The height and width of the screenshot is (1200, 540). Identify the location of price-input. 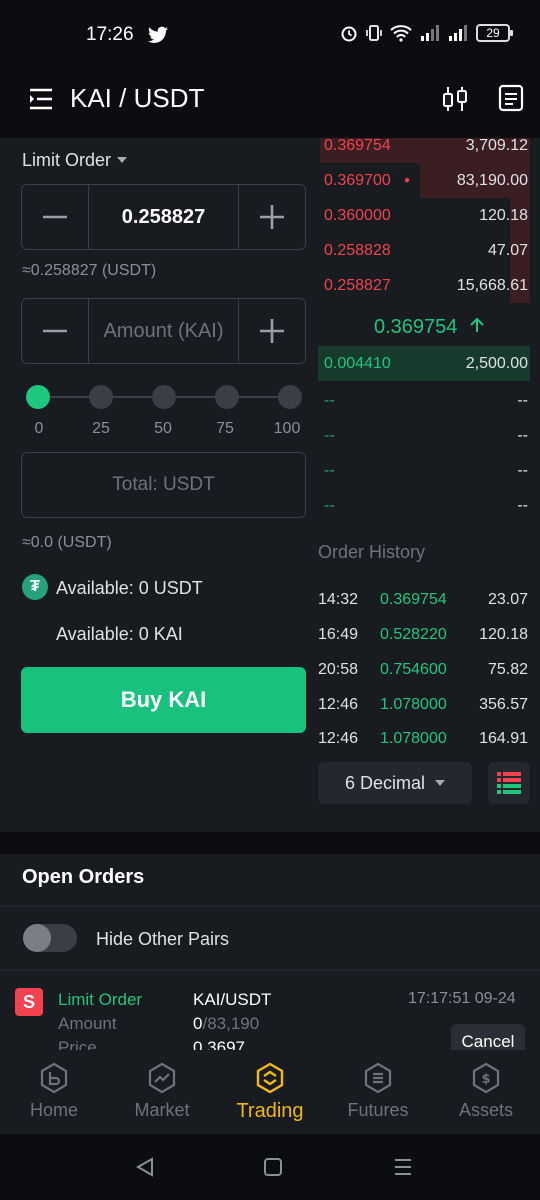
(163, 217).